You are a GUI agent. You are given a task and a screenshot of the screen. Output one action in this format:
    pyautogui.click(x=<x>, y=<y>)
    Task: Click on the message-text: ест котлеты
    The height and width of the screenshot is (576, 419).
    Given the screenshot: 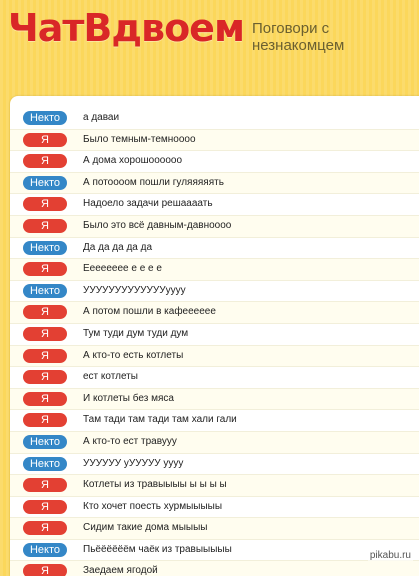 What is the action you would take?
    pyautogui.click(x=110, y=377)
    